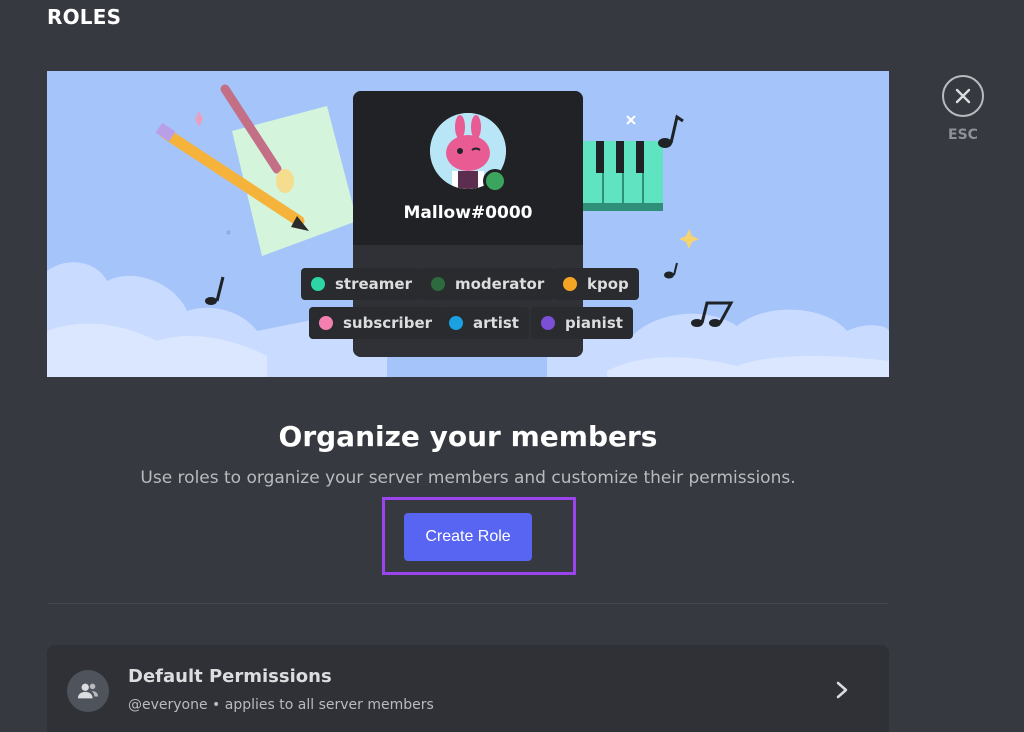  Describe the element at coordinates (842, 690) in the screenshot. I see `chevron-right-icon` at that location.